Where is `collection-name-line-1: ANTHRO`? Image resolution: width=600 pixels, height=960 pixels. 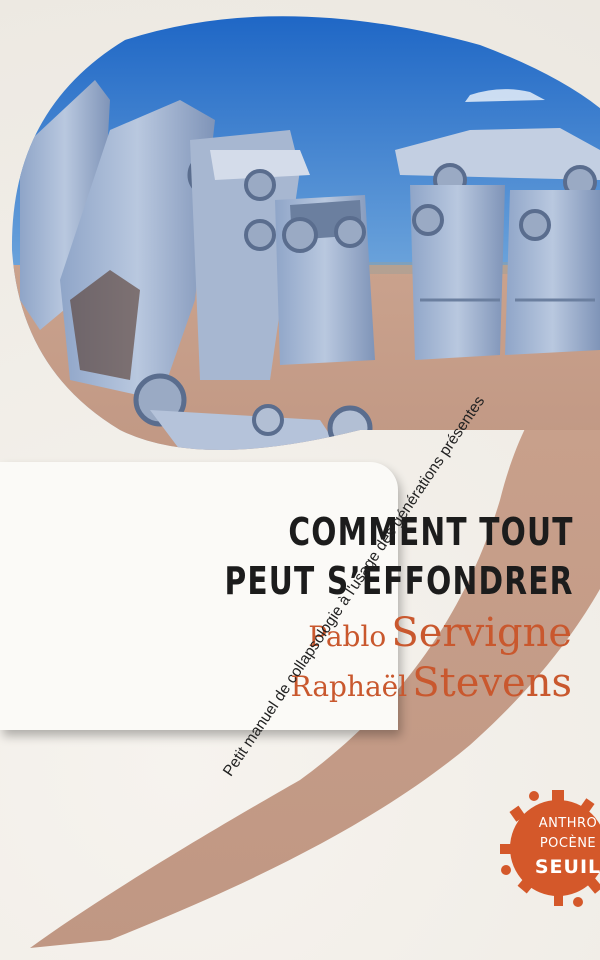 collection-name-line-1: ANTHRO is located at coordinates (568, 823).